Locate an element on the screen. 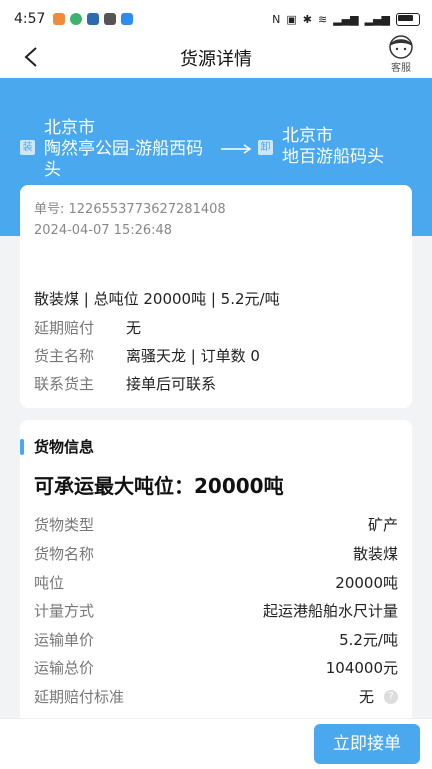  detail-value: 矿产 is located at coordinates (382, 525).